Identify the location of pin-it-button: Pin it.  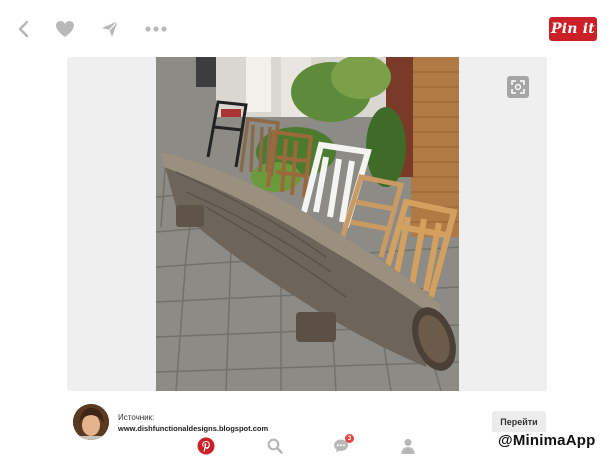
(573, 29).